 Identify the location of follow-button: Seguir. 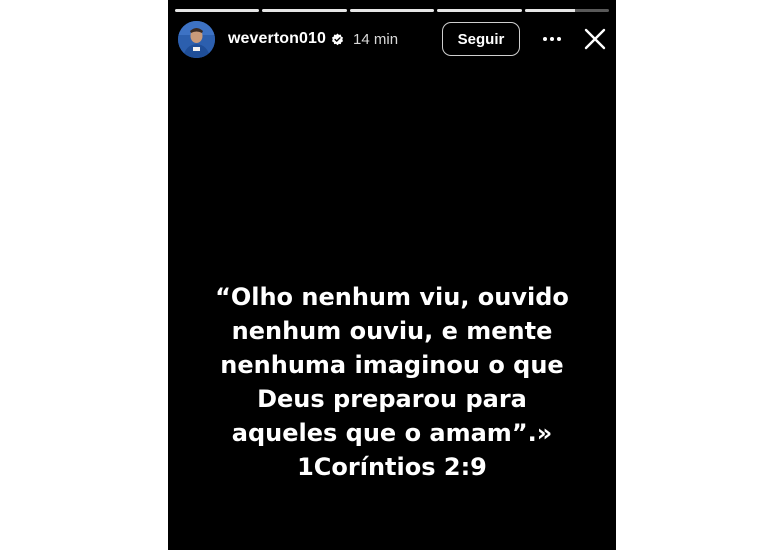
(481, 39).